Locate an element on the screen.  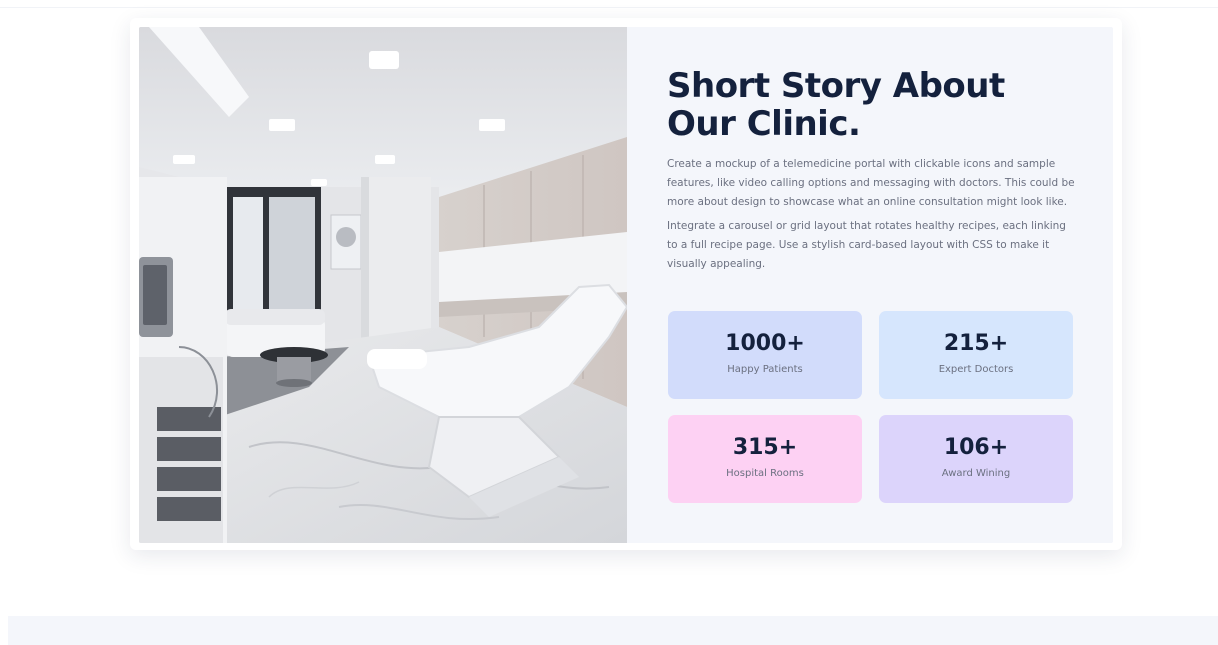
stat-label: Expert Doctors is located at coordinates (976, 369).